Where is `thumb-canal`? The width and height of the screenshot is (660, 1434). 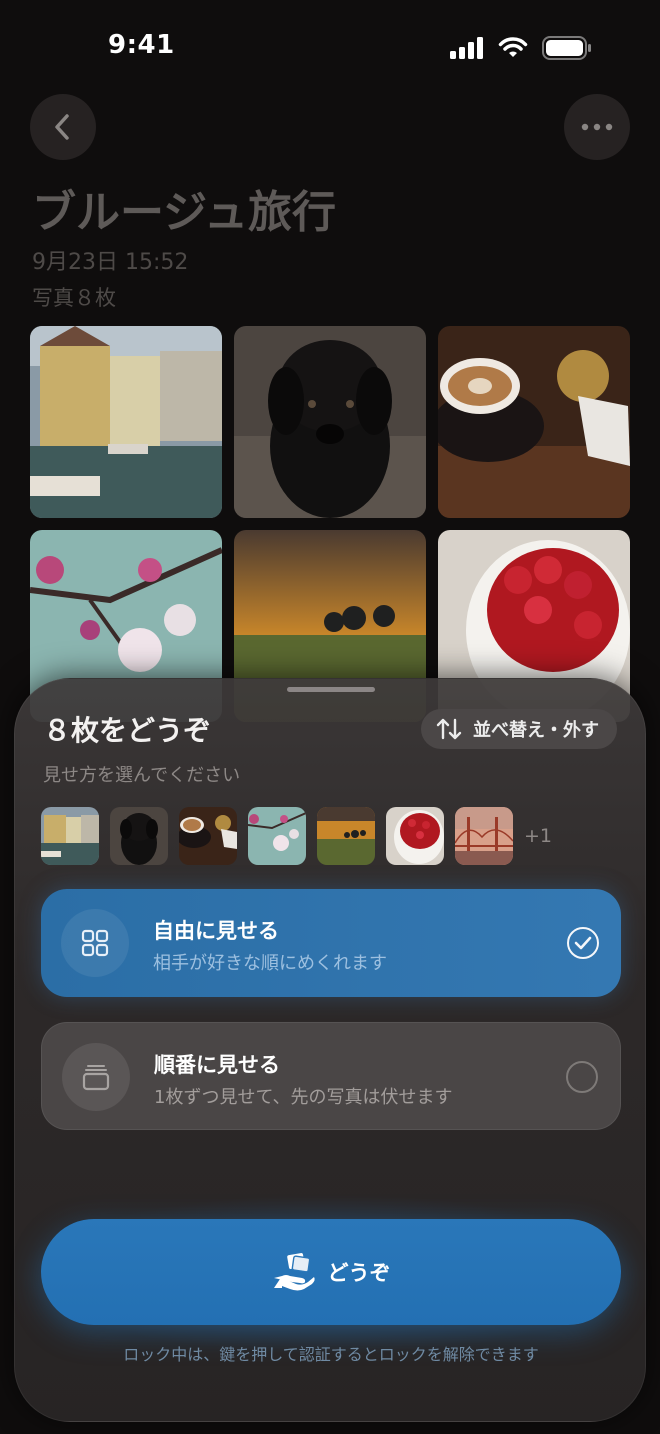 thumb-canal is located at coordinates (70, 836).